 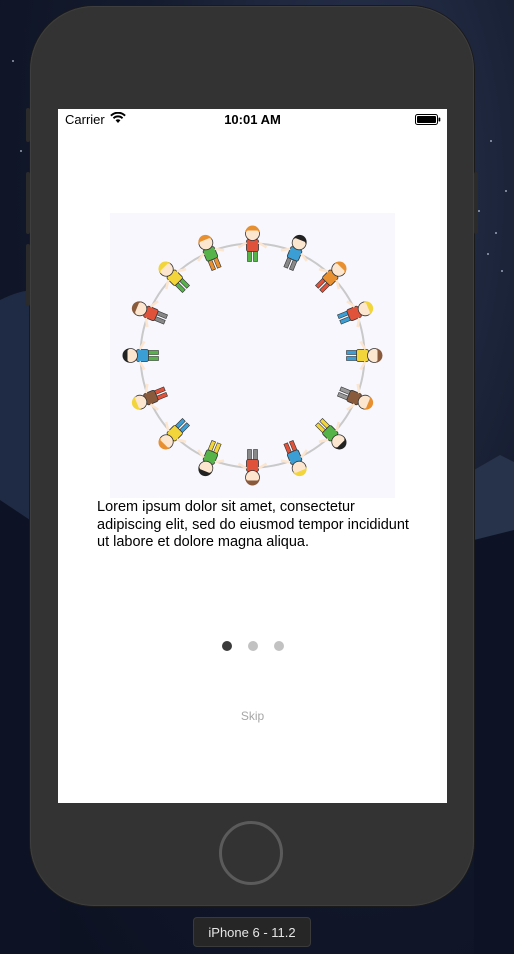 I want to click on volume-up-button, so click(x=28, y=203).